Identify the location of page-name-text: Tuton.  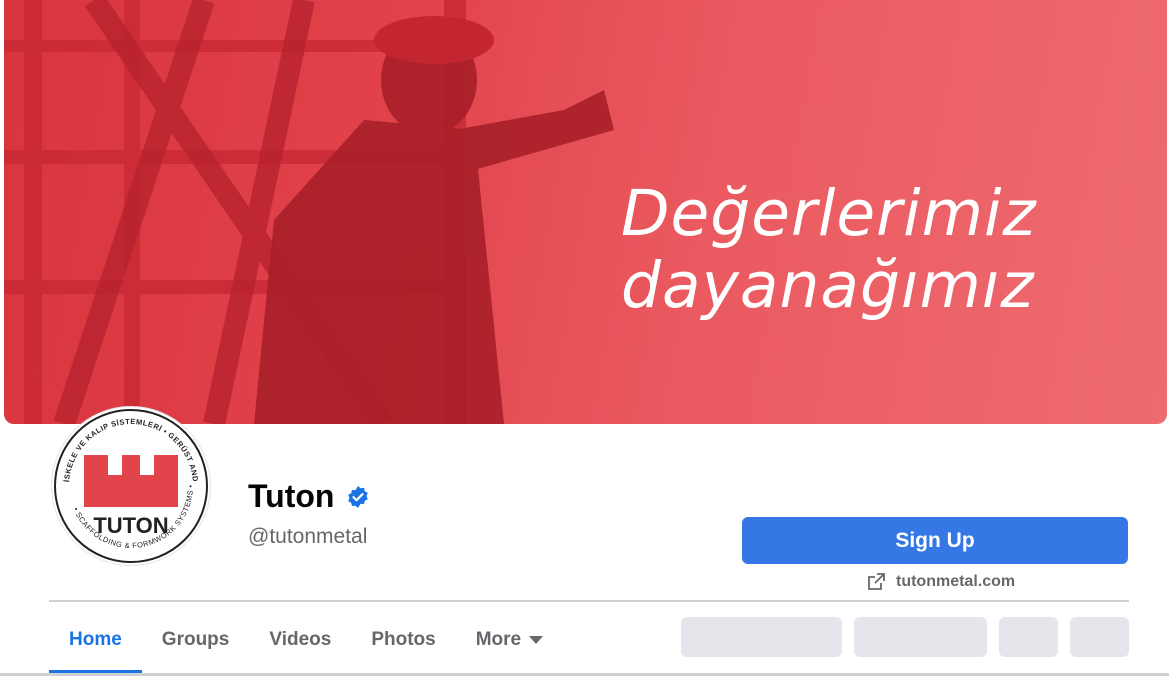
(291, 496).